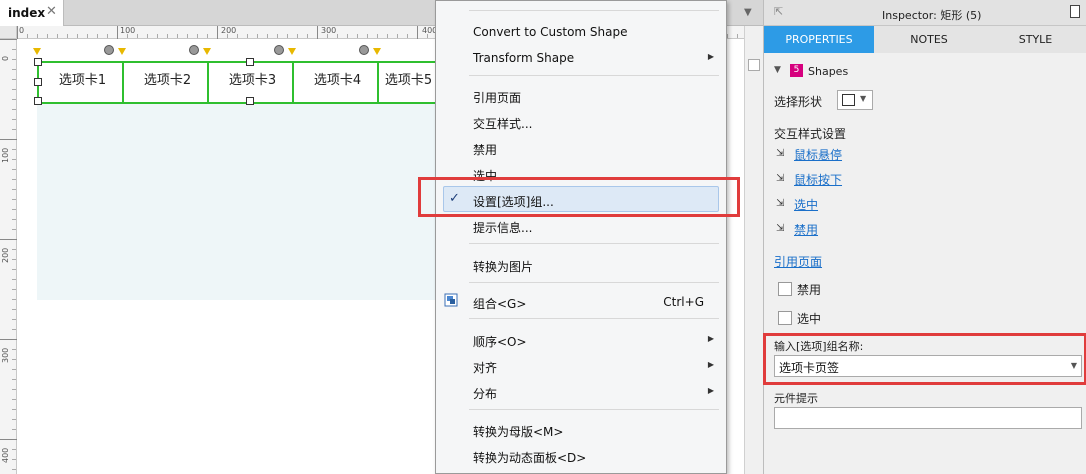 The width and height of the screenshot is (1086, 474). I want to click on context-menu-item: 转换为图片, so click(581, 265).